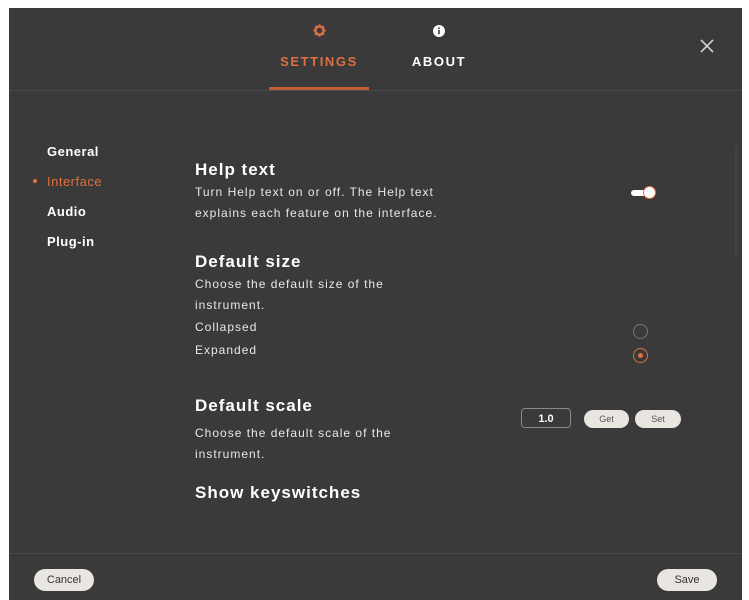  I want to click on help-text-title: Help text, so click(235, 169).